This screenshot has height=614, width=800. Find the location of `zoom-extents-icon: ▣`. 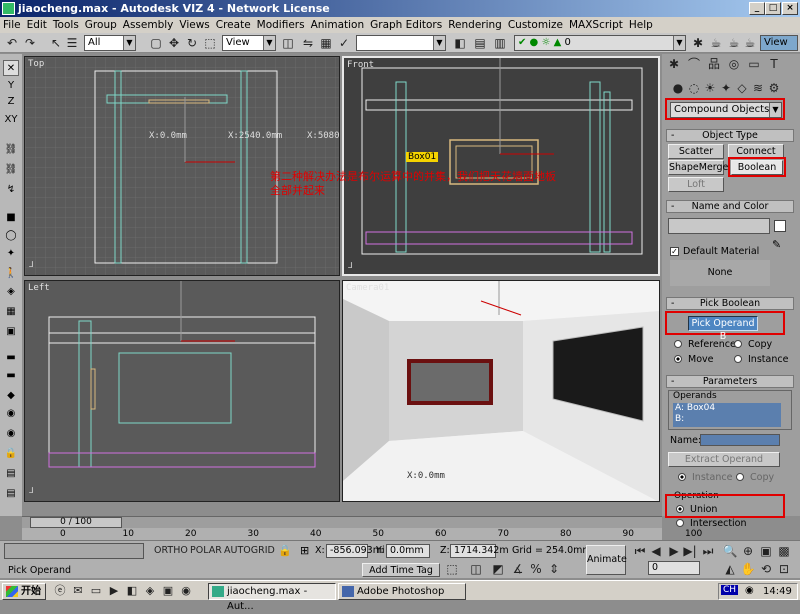

zoom-extents-icon: ▣ is located at coordinates (766, 551).